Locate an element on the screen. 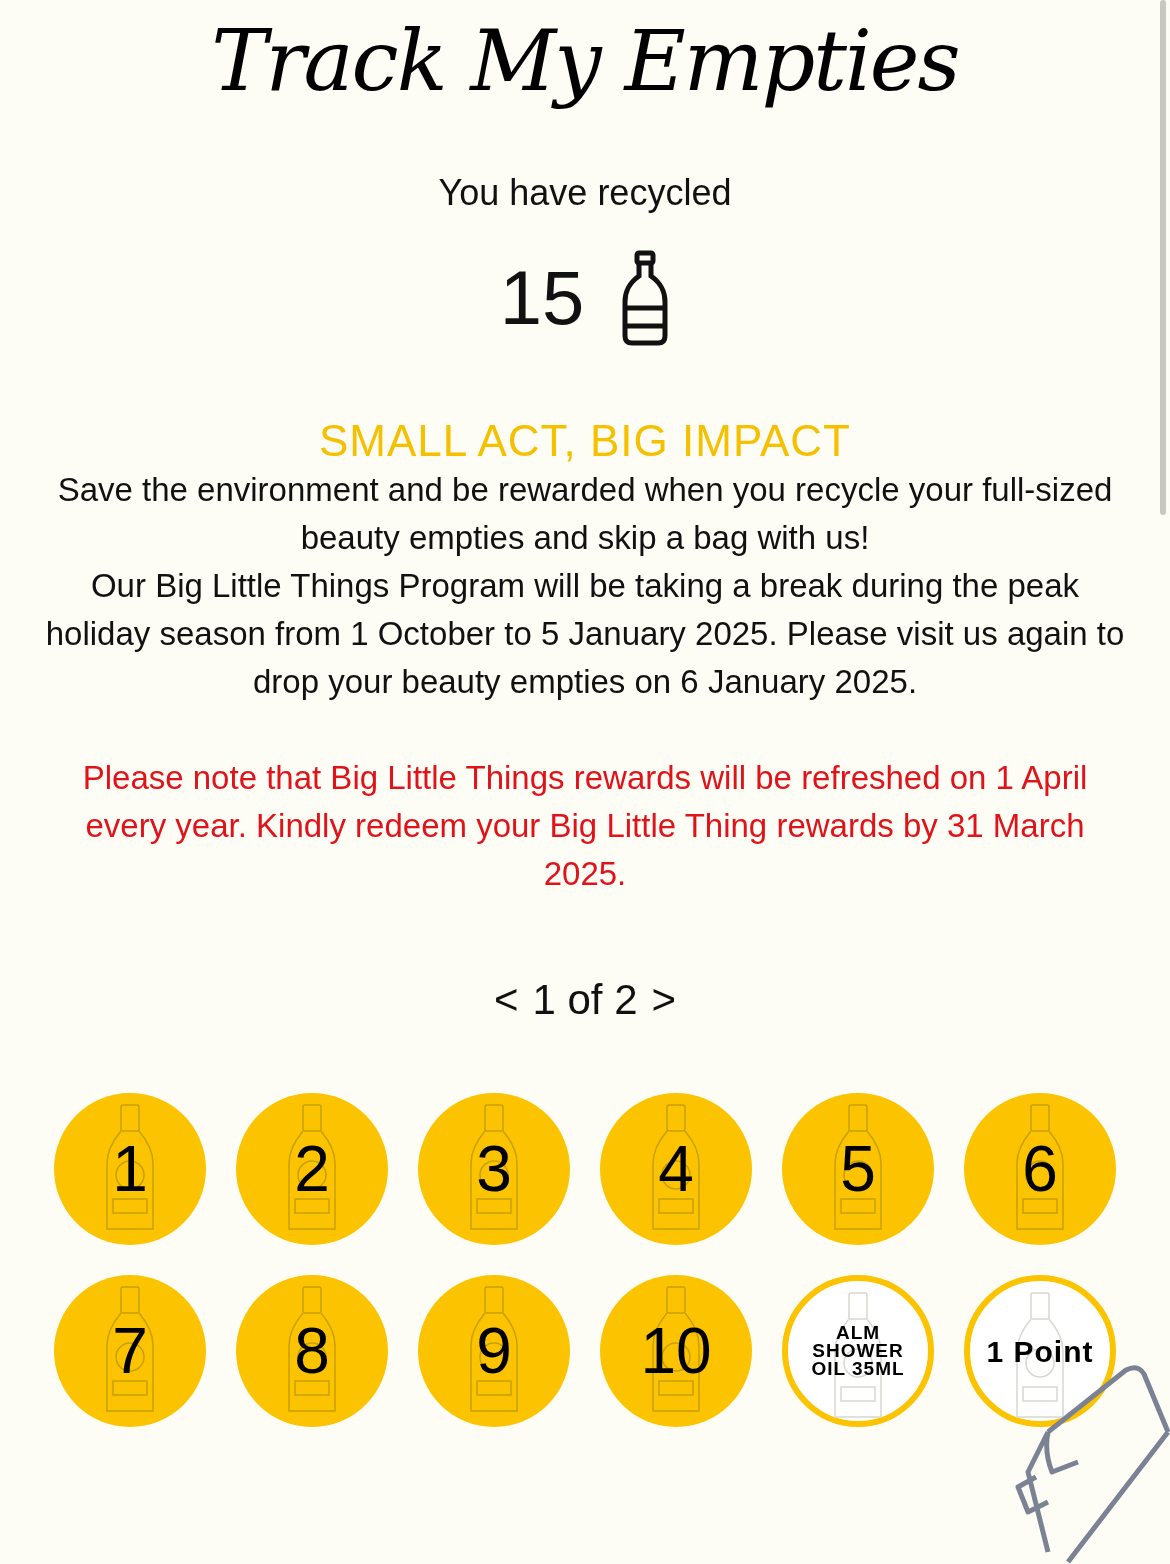  stamp-number: 9 is located at coordinates (494, 1351).